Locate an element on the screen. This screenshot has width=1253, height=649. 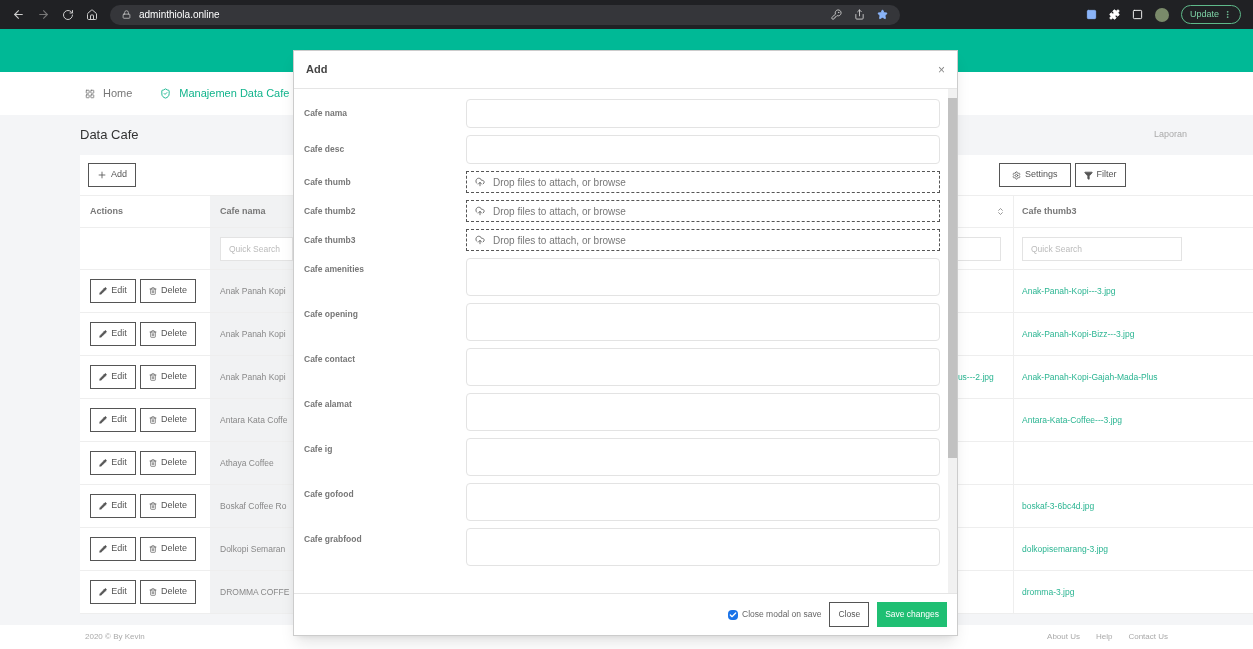
column-header: Cafe thumb3 is located at coordinates (1049, 211).